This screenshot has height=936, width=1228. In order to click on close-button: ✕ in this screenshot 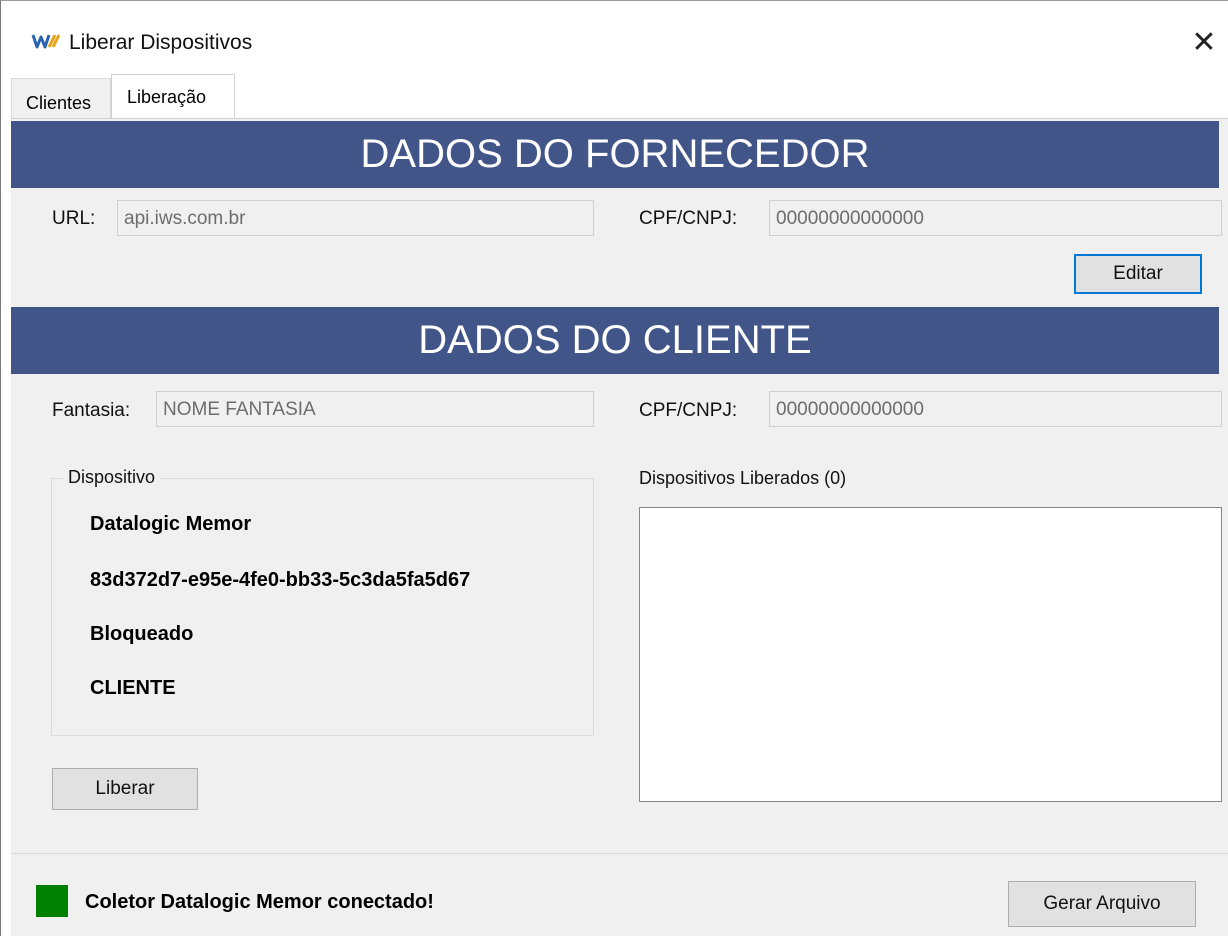, I will do `click(1203, 43)`.